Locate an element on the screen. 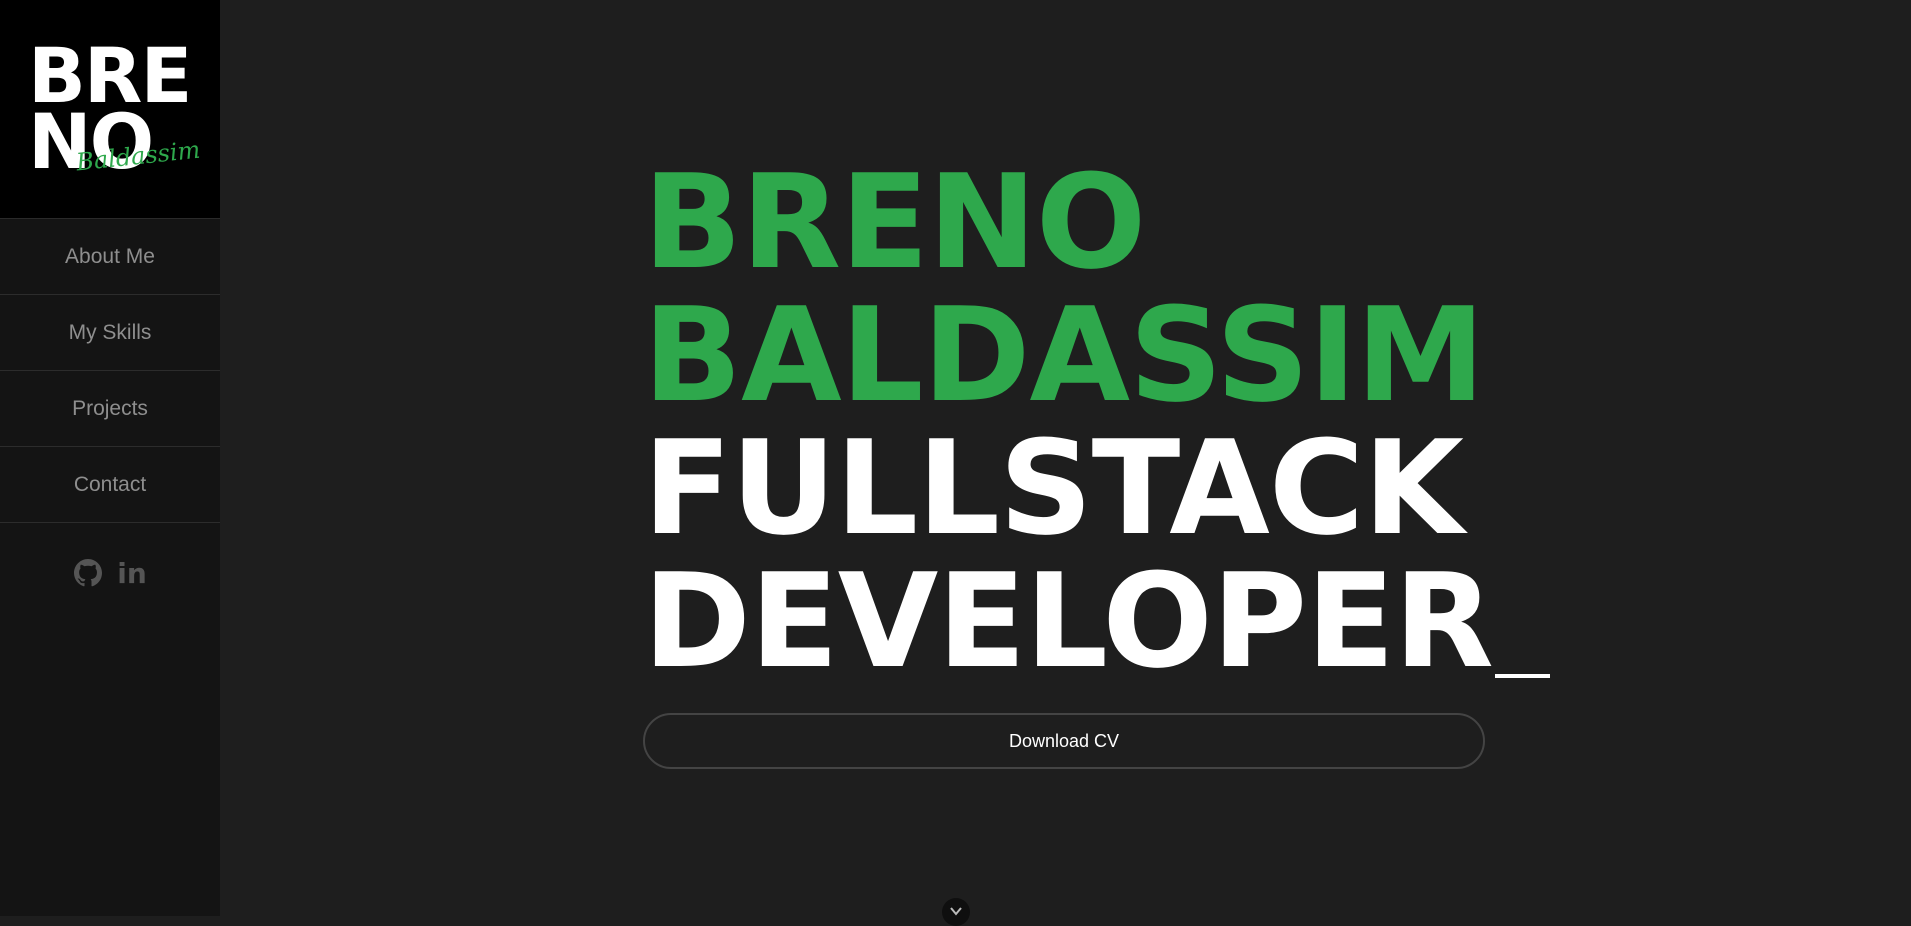 Image resolution: width=1911 pixels, height=926 pixels. download-cv-button: Download CV is located at coordinates (1064, 741).